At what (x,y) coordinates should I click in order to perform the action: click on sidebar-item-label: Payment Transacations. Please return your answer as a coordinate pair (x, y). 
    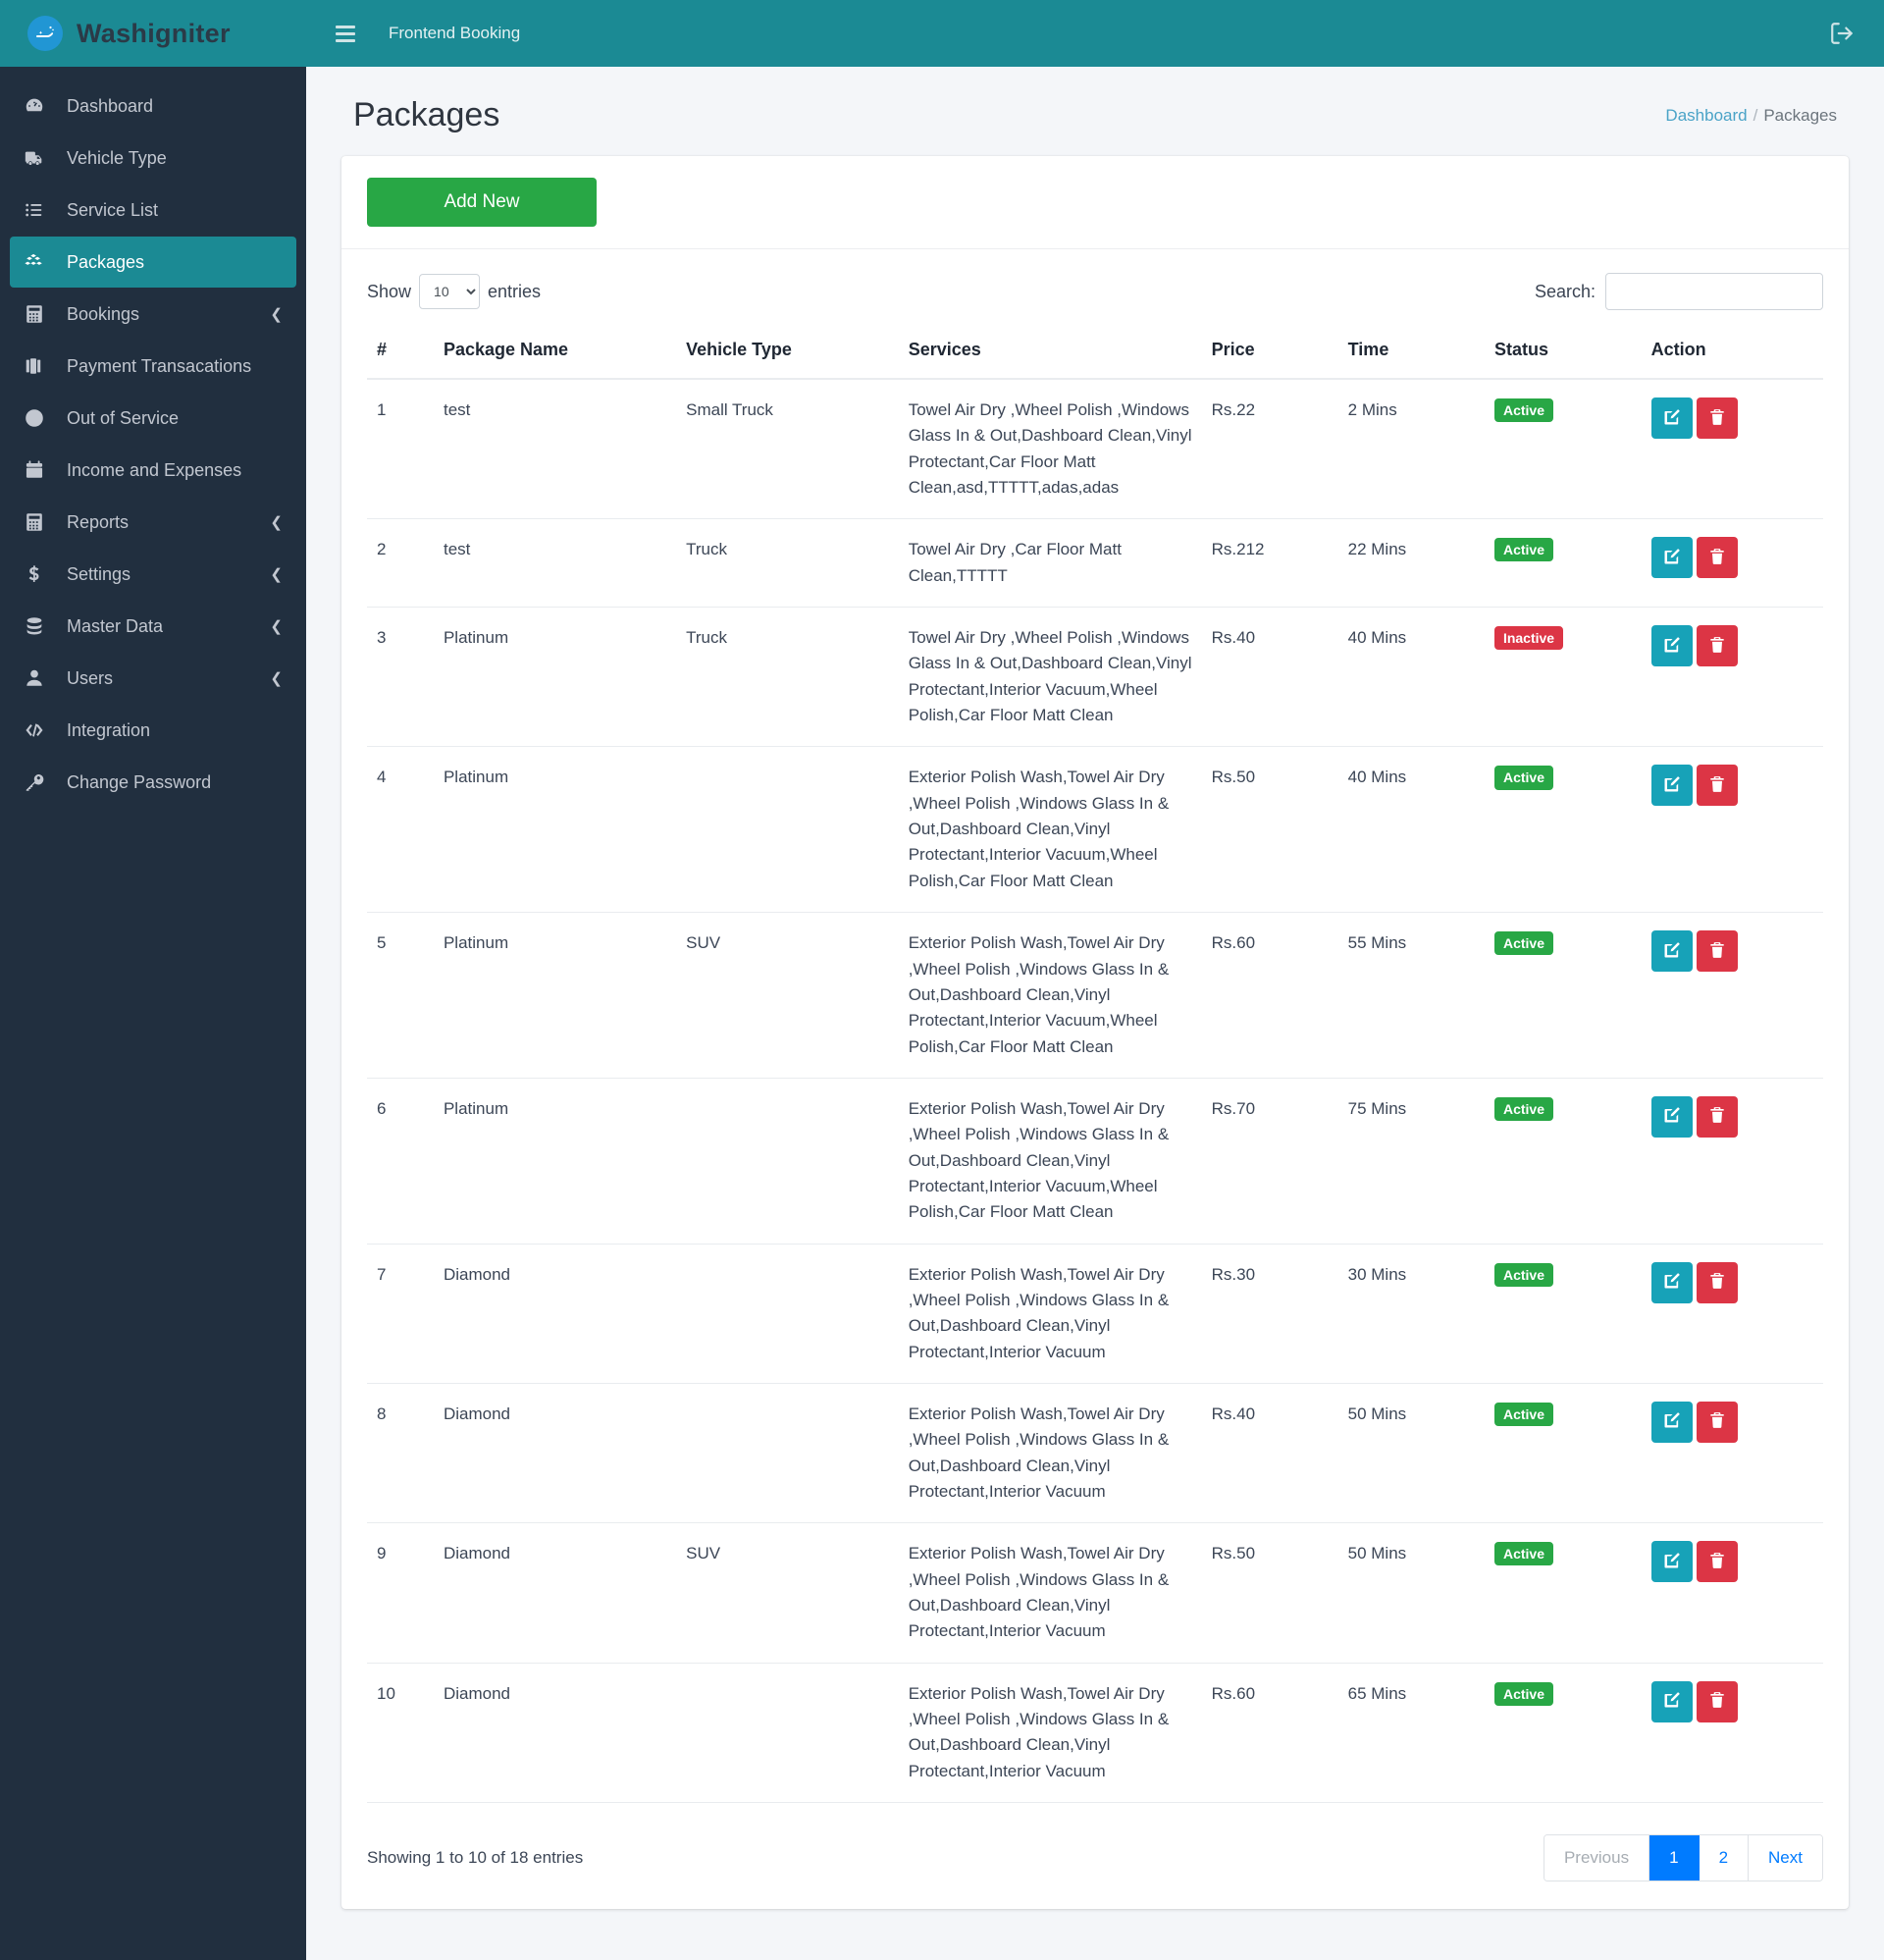
    Looking at the image, I should click on (159, 365).